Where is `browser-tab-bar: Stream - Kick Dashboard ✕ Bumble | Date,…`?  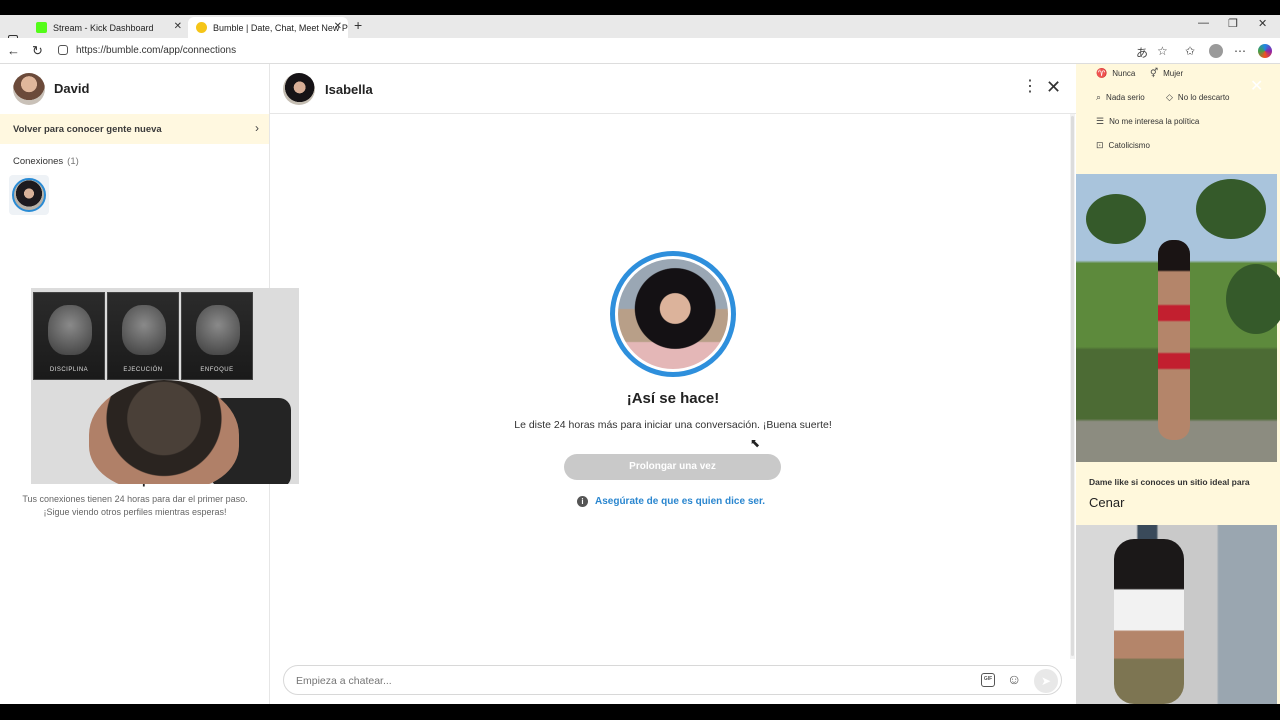 browser-tab-bar: Stream - Kick Dashboard ✕ Bumble | Date,… is located at coordinates (640, 30).